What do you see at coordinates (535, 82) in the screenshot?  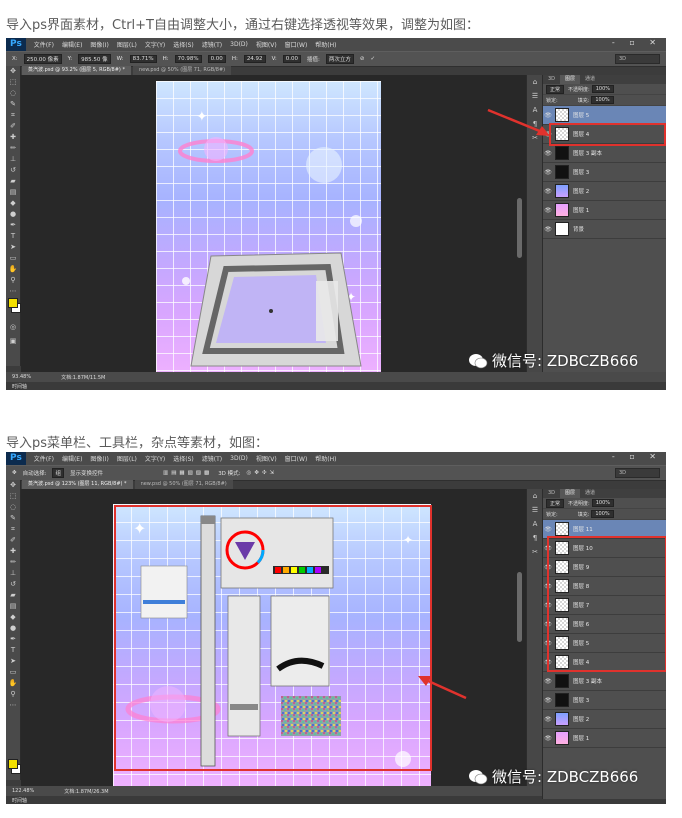 I see `history-panel-icon: ⌂` at bounding box center [535, 82].